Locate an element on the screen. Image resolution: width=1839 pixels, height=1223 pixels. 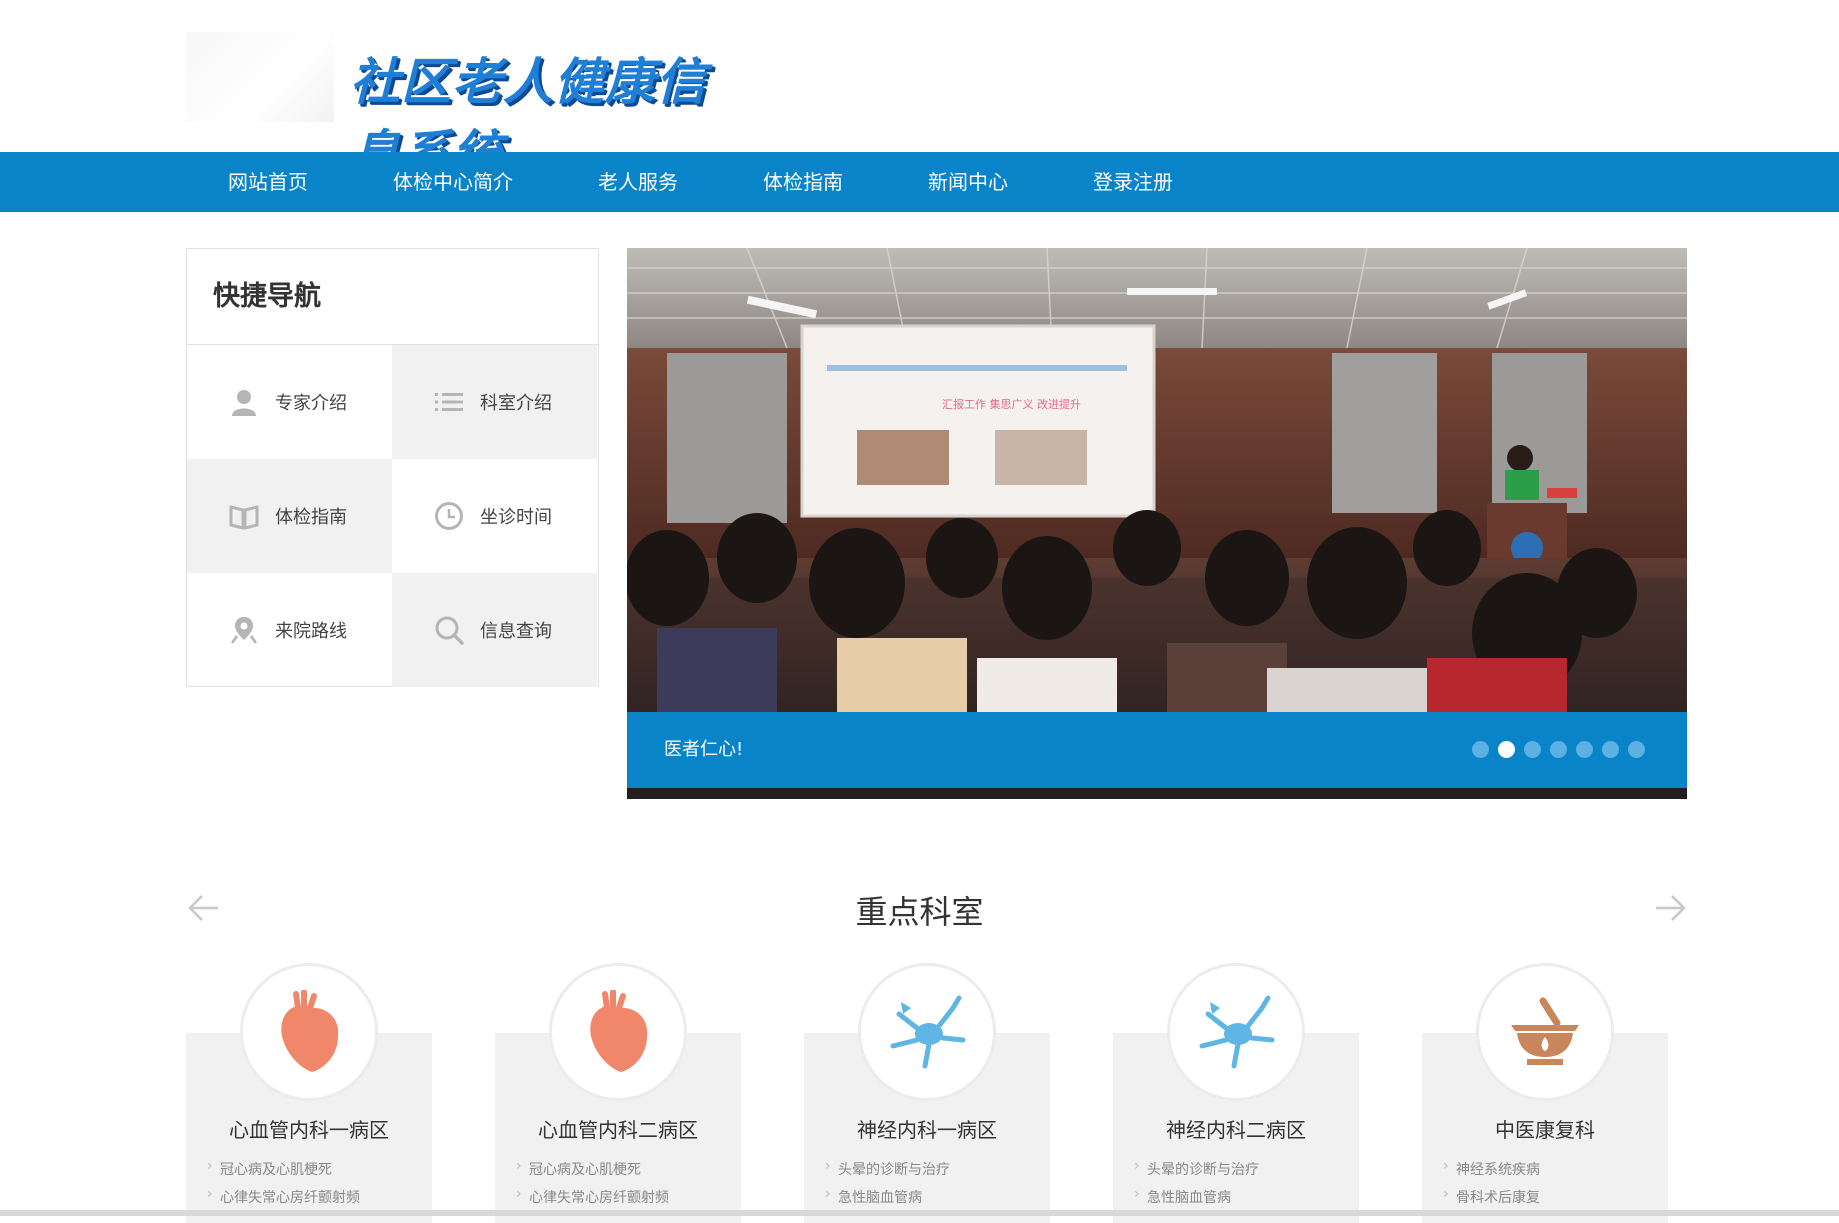
quick-info-query: 信息查询 is located at coordinates (494, 630).